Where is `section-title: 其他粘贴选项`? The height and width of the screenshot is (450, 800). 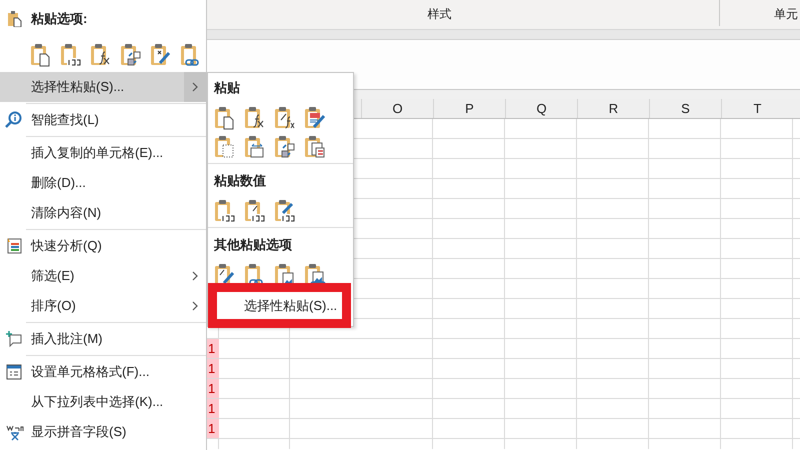 section-title: 其他粘贴选项 is located at coordinates (253, 245).